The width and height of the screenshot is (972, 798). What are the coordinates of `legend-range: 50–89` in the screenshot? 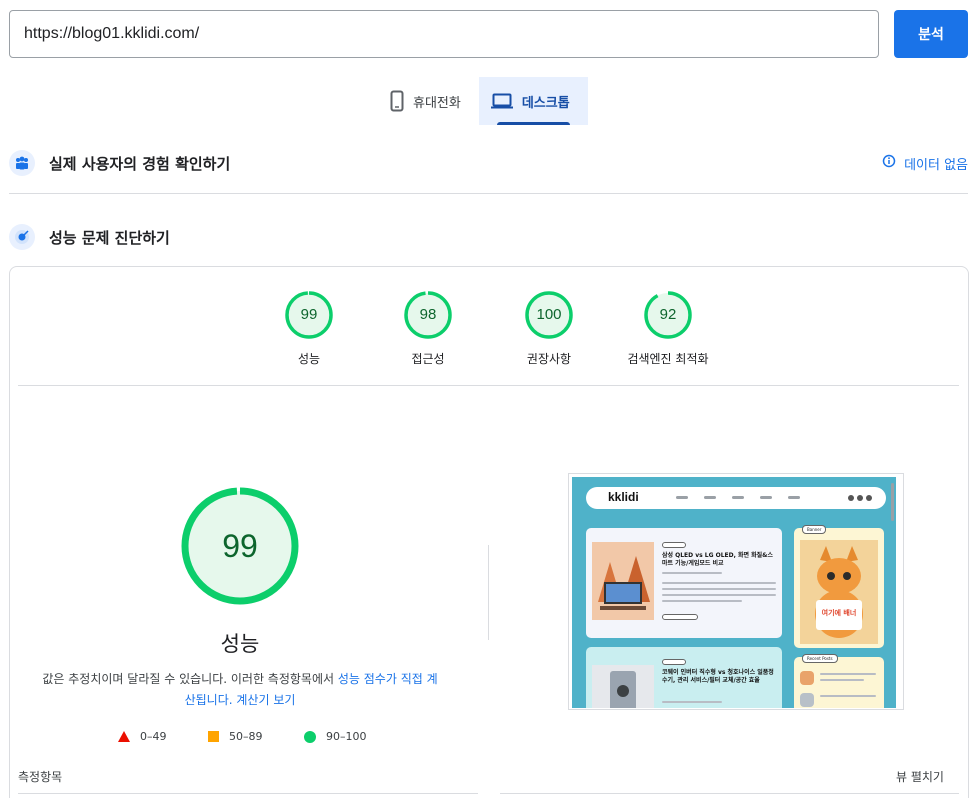 It's located at (246, 736).